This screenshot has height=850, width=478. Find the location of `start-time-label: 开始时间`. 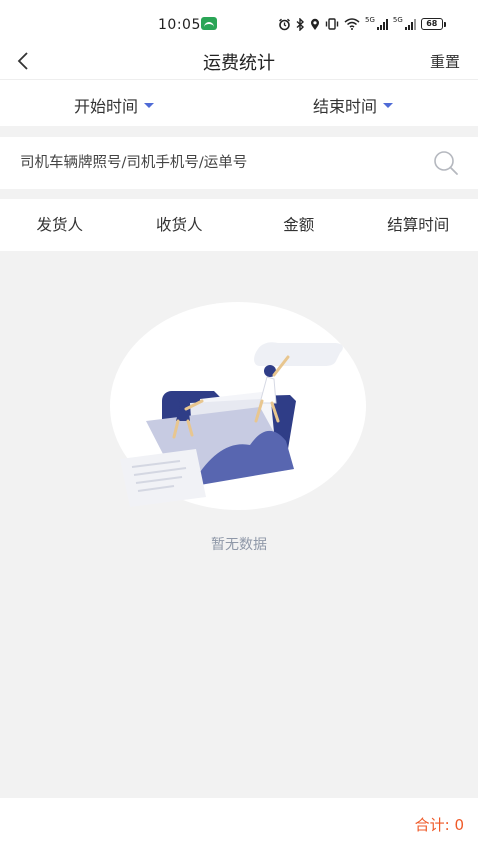

start-time-label: 开始时间 is located at coordinates (106, 106).